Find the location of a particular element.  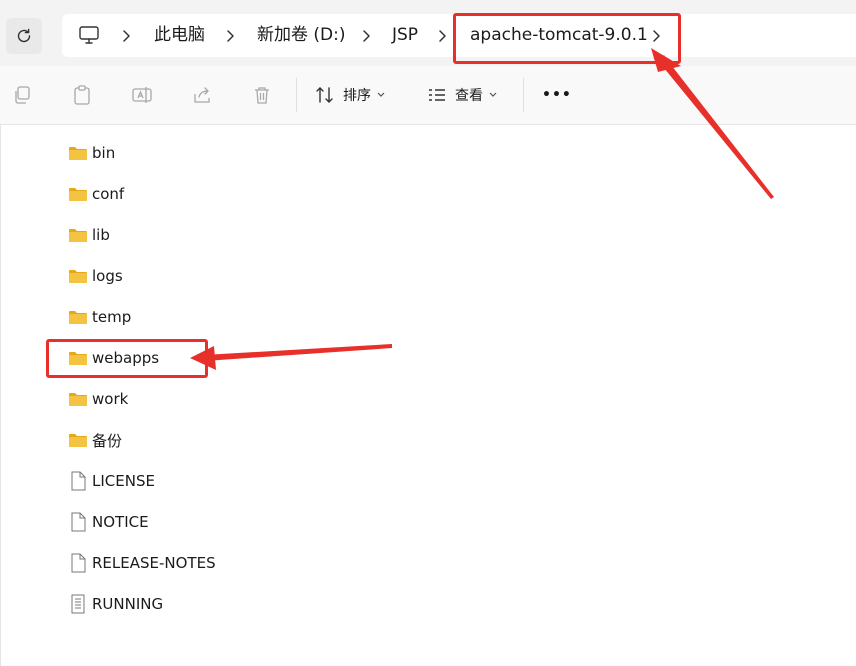

annotation-arrow-webapps is located at coordinates (298, 352).